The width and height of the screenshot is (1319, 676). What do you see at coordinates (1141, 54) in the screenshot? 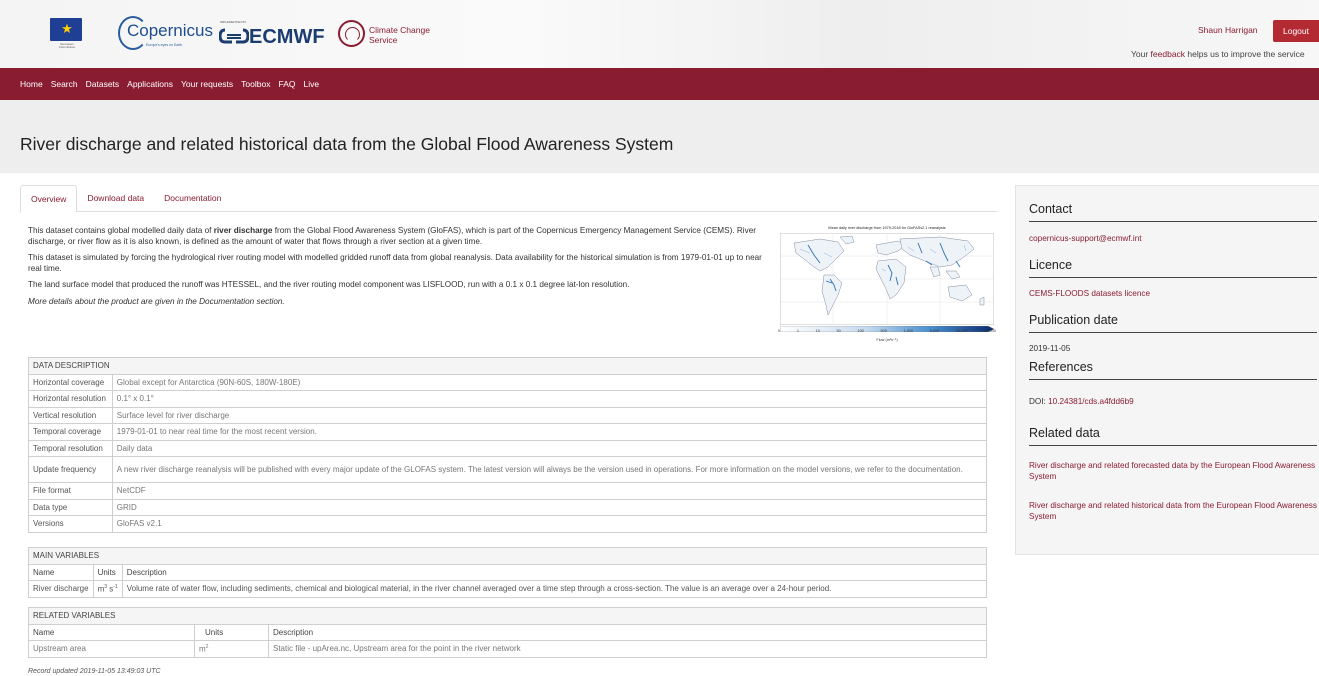
I see `feedback-pre: Your` at bounding box center [1141, 54].